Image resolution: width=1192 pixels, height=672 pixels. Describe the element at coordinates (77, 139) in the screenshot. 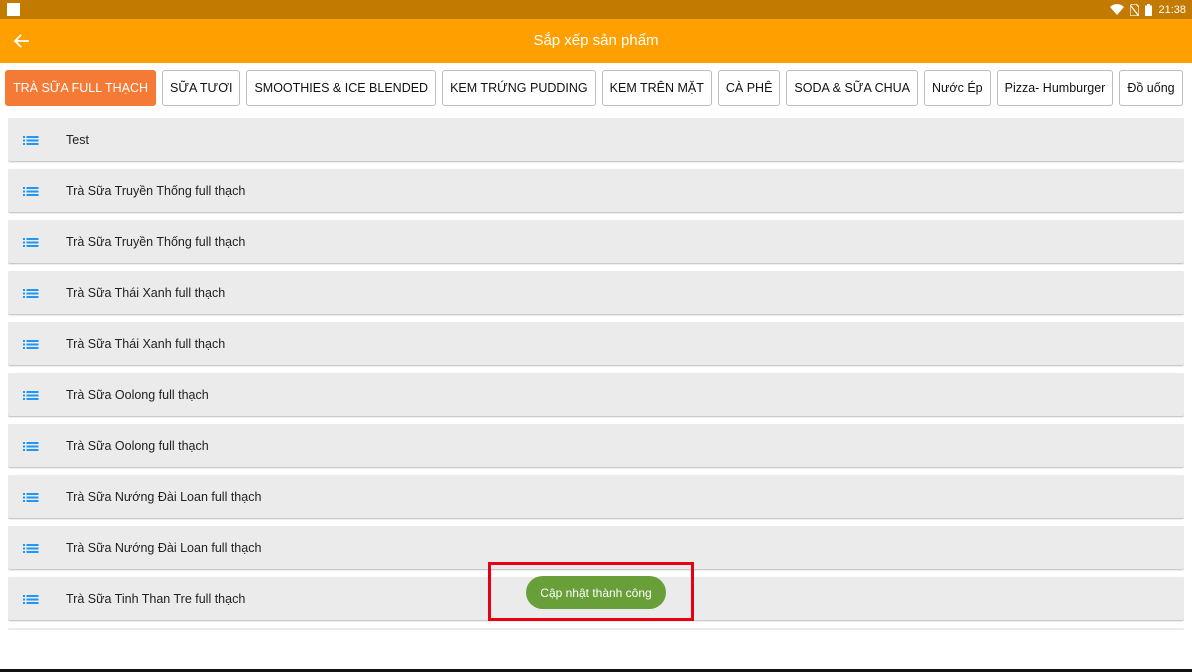

I see `list-item-label: Test` at that location.